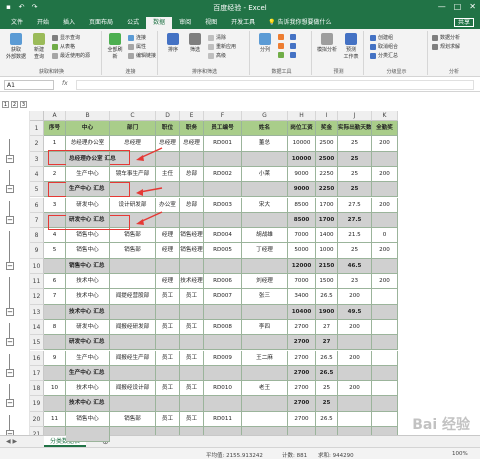 The height and width of the screenshot is (459, 480). I want to click on cell: 27.5, so click(355, 220).